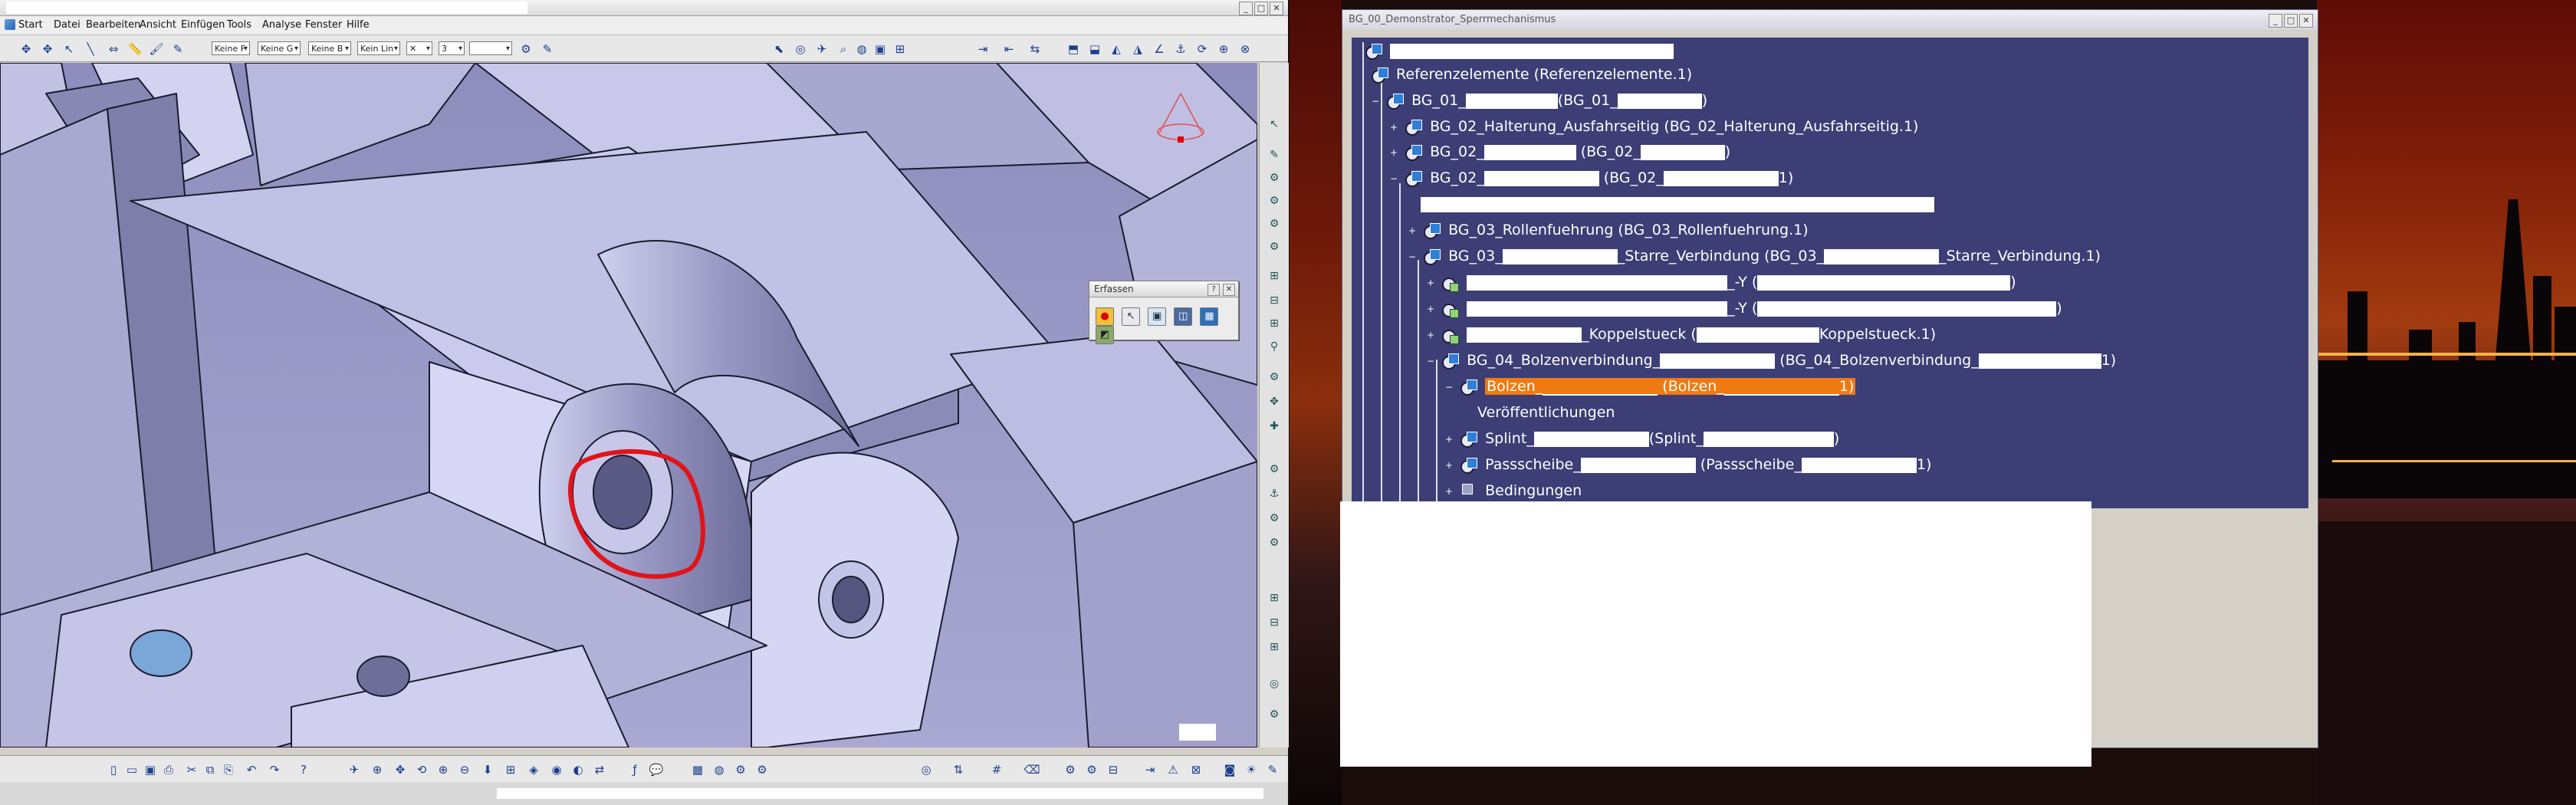  What do you see at coordinates (401, 769) in the screenshot?
I see `pan-bottom-icon: ✥` at bounding box center [401, 769].